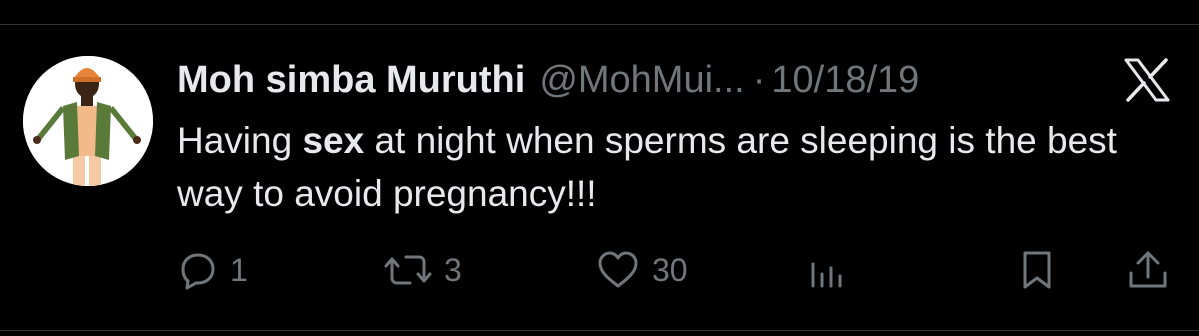 This screenshot has height=336, width=1199. Describe the element at coordinates (198, 270) in the screenshot. I see `reply-bubble-icon` at that location.